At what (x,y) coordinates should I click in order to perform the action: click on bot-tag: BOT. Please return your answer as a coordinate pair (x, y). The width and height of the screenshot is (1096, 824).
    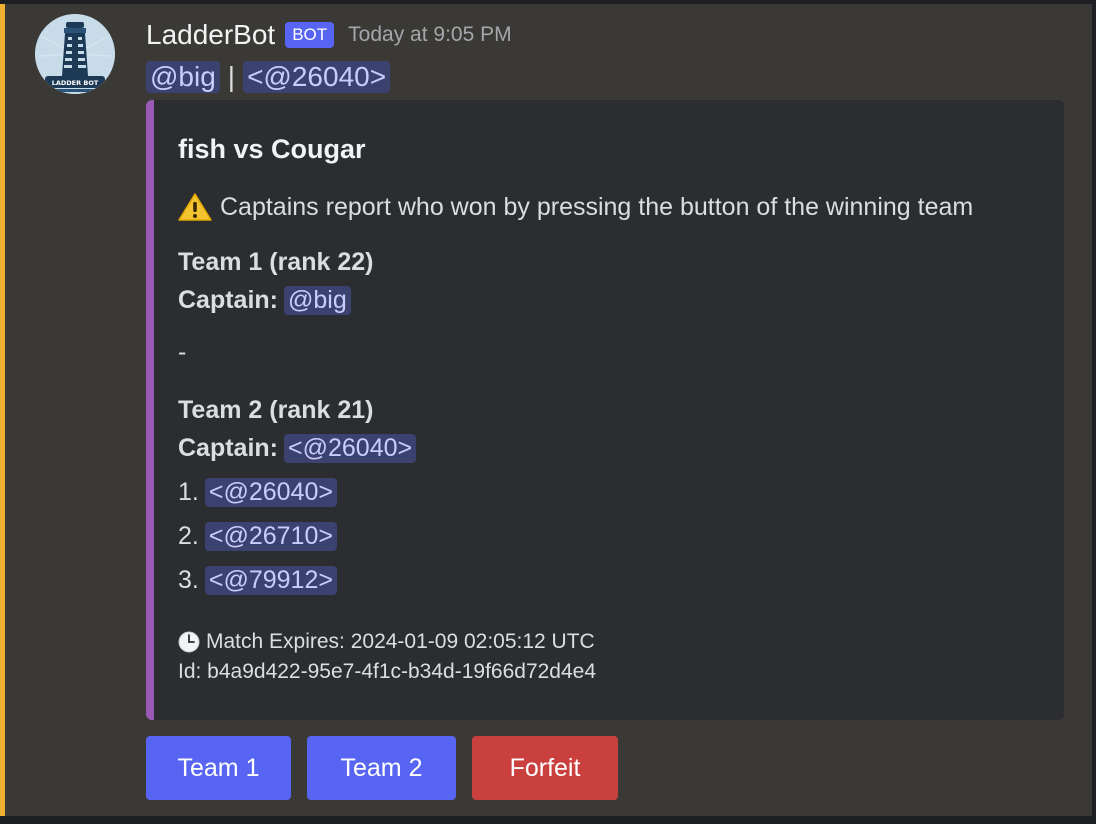
    Looking at the image, I should click on (310, 35).